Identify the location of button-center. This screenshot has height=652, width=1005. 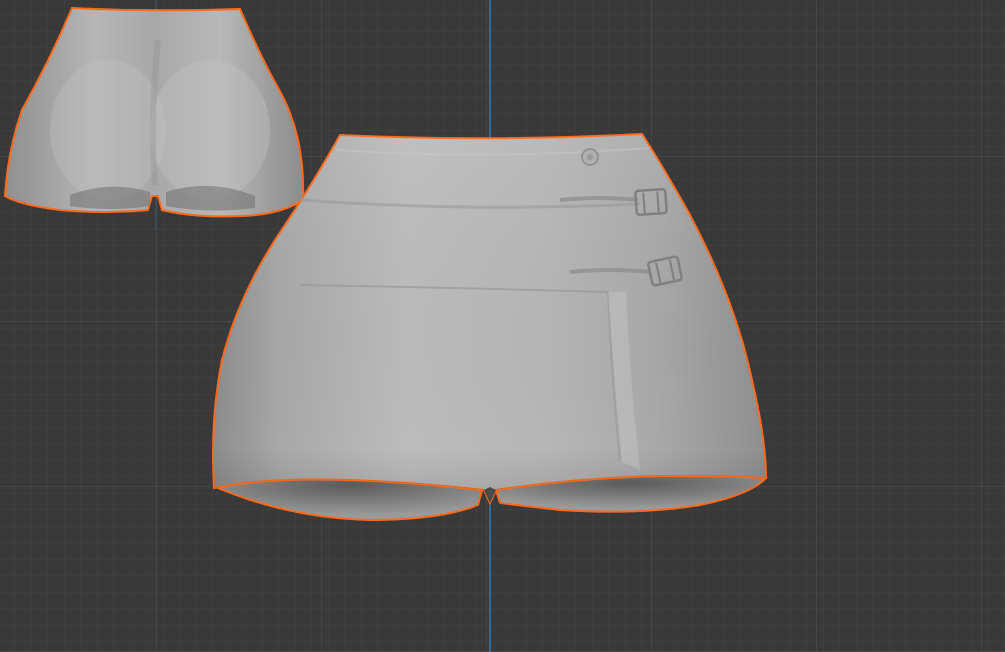
(590, 157).